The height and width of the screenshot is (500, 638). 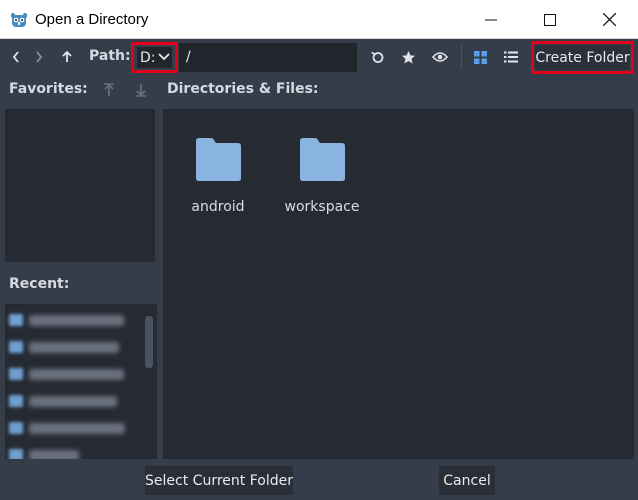 I want to click on drive-select: D:, so click(x=154, y=57).